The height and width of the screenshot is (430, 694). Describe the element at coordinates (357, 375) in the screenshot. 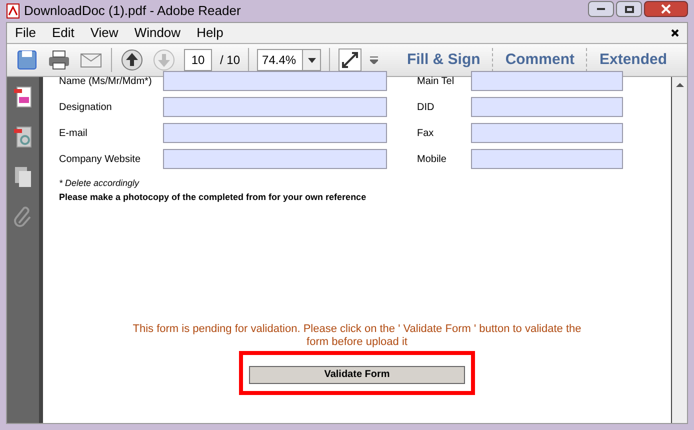

I see `validate-form-button: Validate Form` at that location.